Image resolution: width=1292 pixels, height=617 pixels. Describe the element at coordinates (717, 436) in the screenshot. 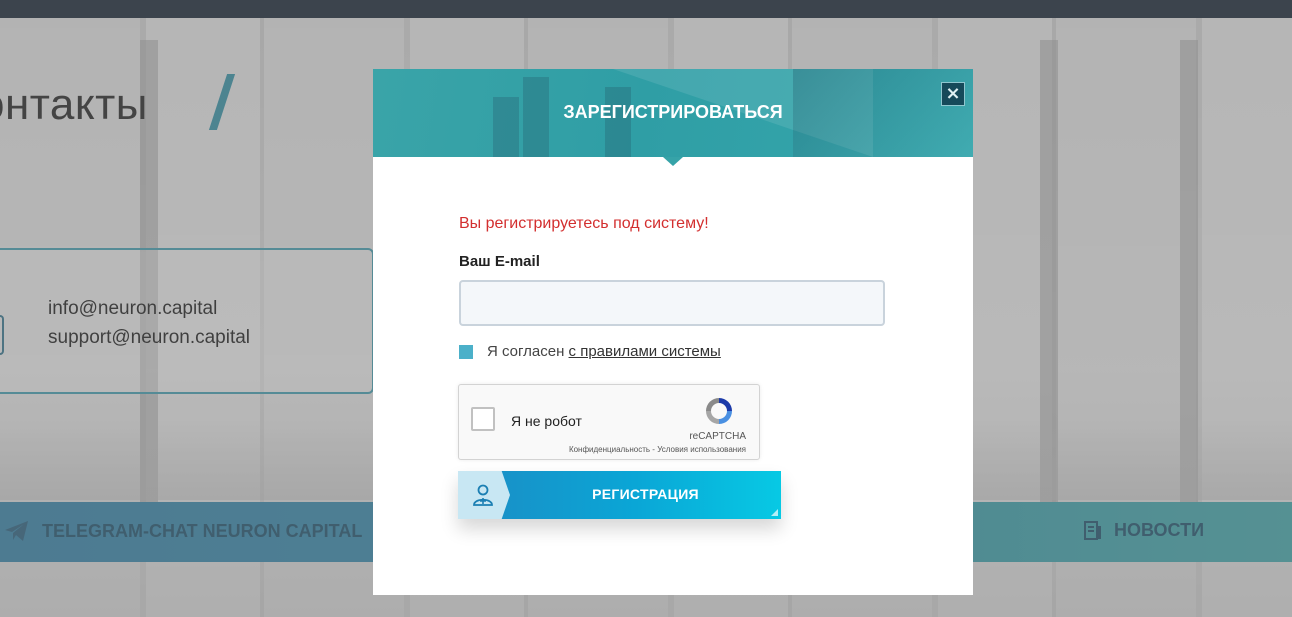

I see `recaptcha-brand: reCAPTCHA` at that location.